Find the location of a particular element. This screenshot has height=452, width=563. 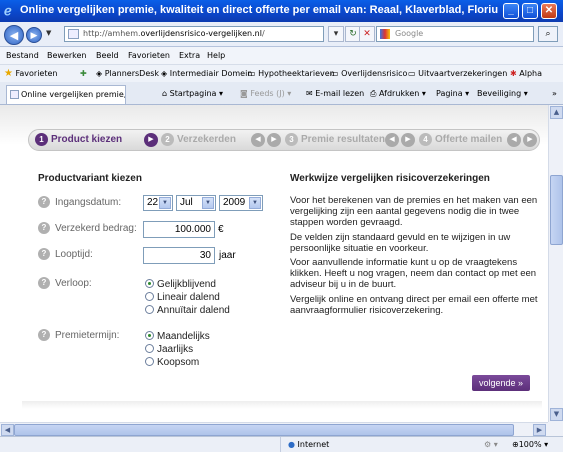

security-menu-button: Beveiliging ▾ is located at coordinates (502, 93).